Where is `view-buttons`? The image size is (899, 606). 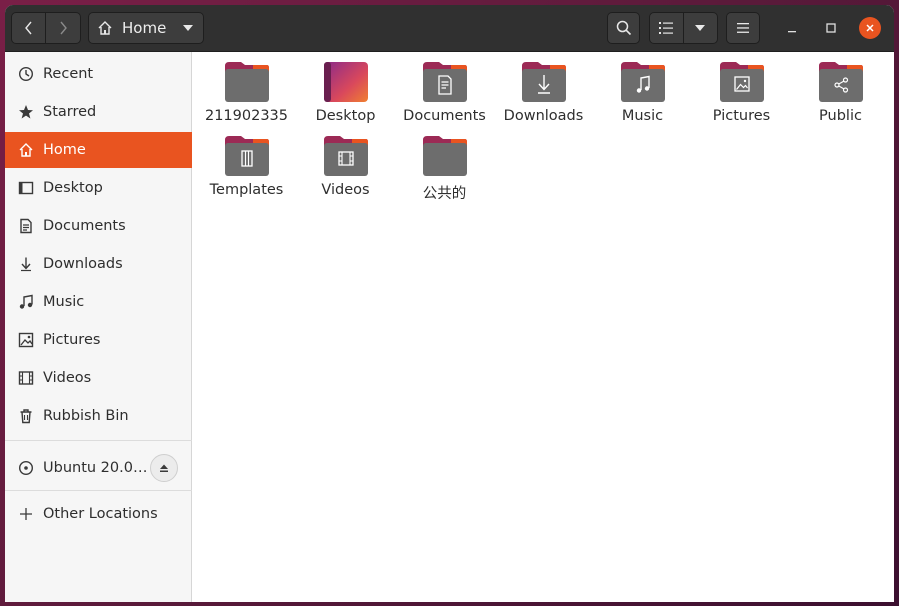
view-buttons is located at coordinates (683, 28).